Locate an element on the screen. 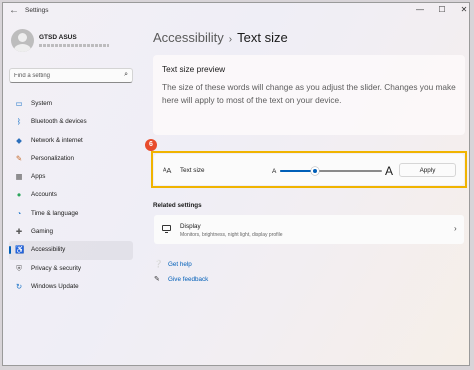 The height and width of the screenshot is (370, 474). sidebar-item-label: Privacy & security is located at coordinates (56, 268).